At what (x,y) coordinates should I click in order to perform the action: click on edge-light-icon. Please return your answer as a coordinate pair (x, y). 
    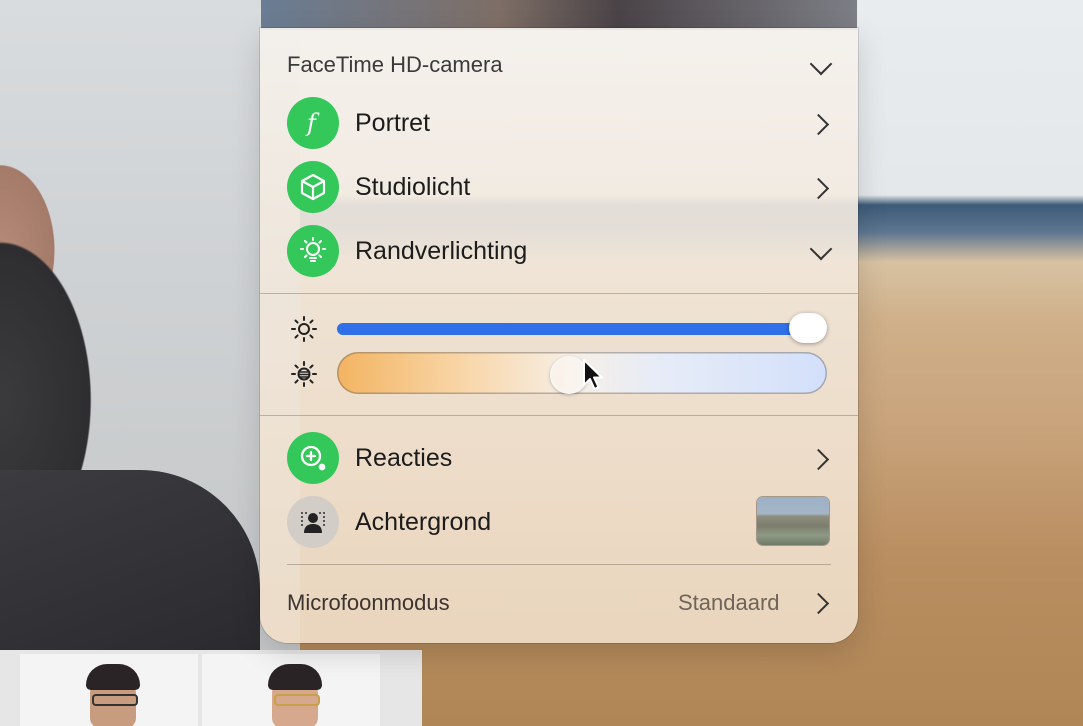
    Looking at the image, I should click on (313, 251).